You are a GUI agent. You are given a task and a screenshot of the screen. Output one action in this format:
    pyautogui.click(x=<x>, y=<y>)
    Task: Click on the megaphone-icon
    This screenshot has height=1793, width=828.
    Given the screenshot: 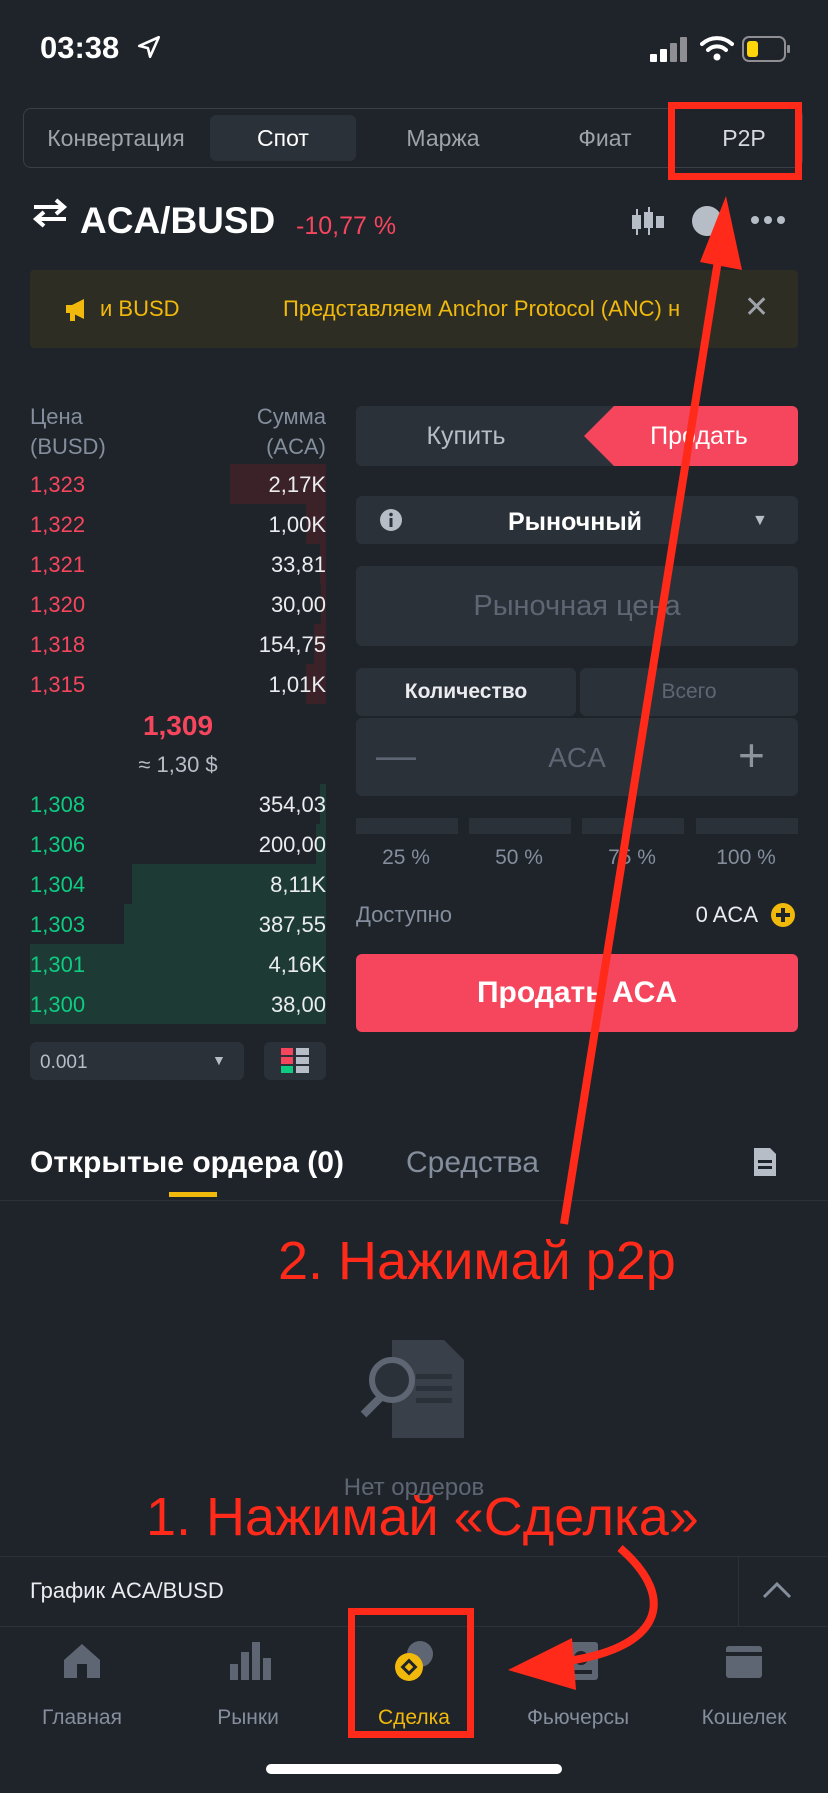 What is the action you would take?
    pyautogui.click(x=75, y=310)
    